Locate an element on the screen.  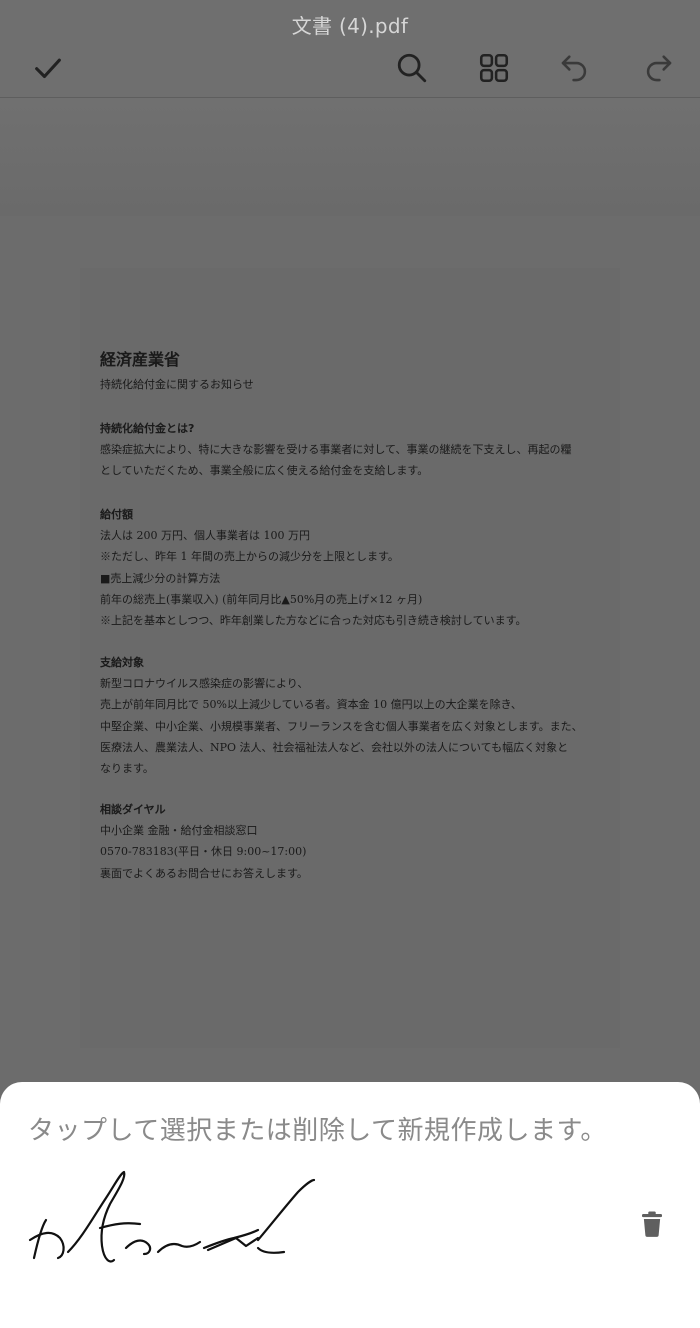
undo-icon is located at coordinates (574, 68).